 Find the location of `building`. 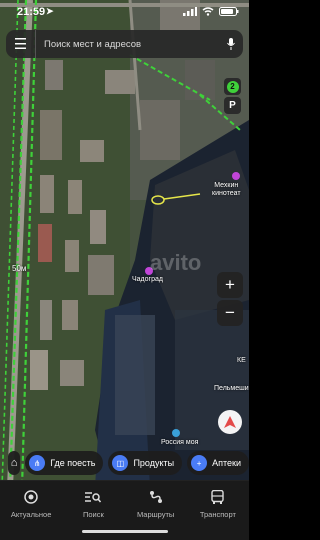

building is located at coordinates (51, 135).